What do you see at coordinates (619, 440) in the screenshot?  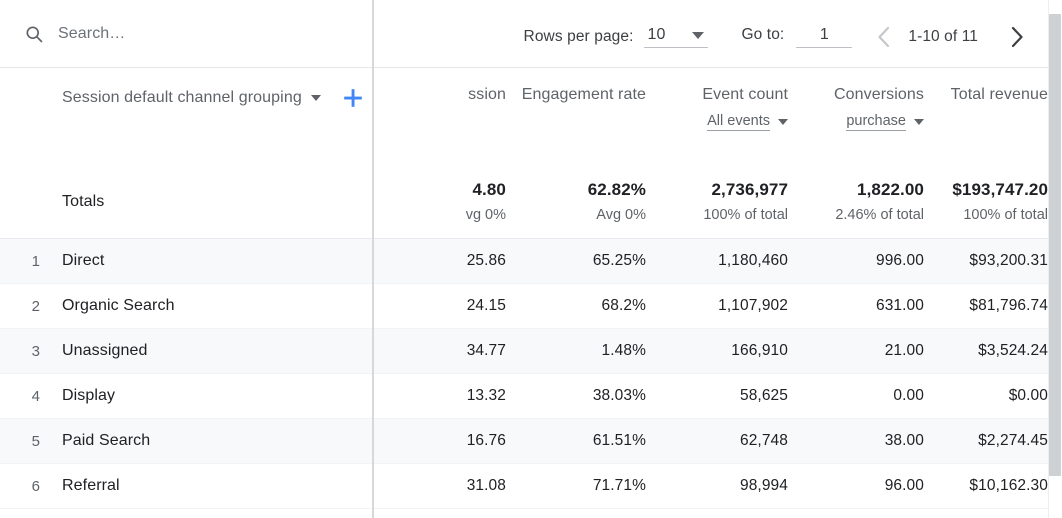 I see `row-metric-2-value: 61.51%` at bounding box center [619, 440].